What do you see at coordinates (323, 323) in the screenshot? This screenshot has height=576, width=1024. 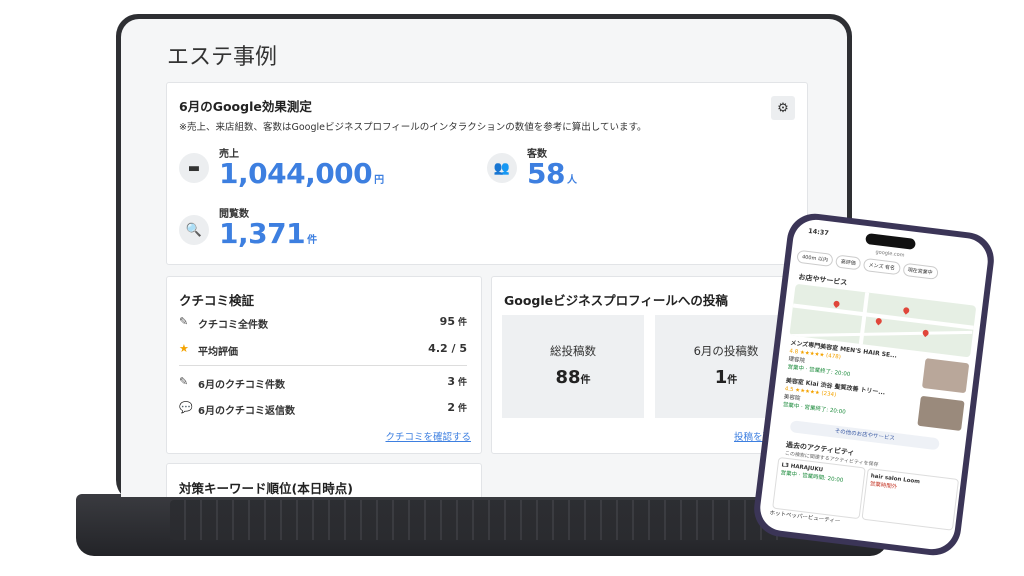 I see `review-total-row: ✎ クチコミ全件数 95 件` at bounding box center [323, 323].